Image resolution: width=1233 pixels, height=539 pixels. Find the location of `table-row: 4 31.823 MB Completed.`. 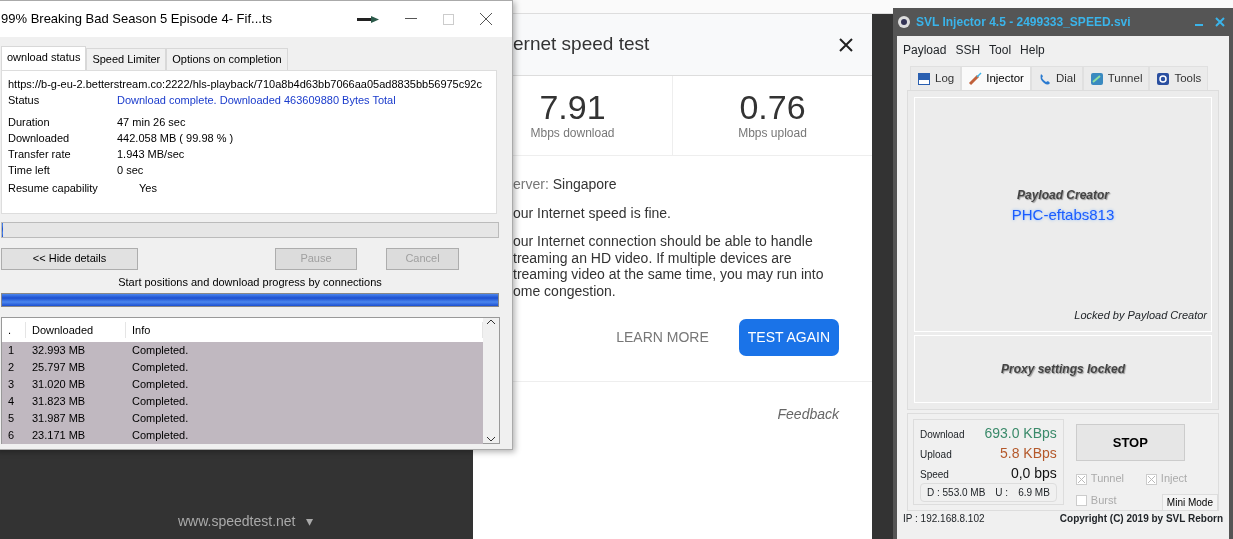

table-row: 4 31.823 MB Completed. is located at coordinates (242, 401).